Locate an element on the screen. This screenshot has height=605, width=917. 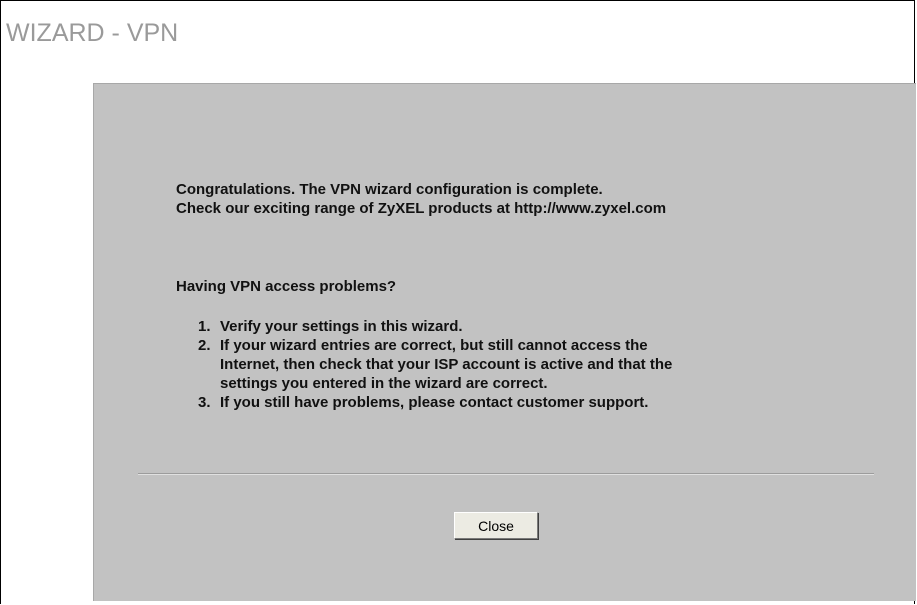
step-number: 2. is located at coordinates (204, 345).